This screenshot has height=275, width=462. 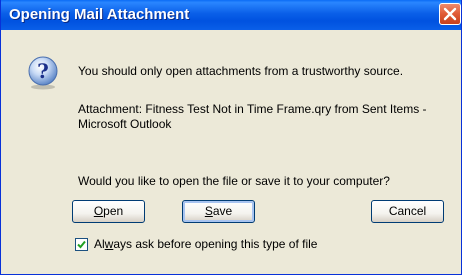 I want to click on always-ask-checkbox, so click(x=81, y=244).